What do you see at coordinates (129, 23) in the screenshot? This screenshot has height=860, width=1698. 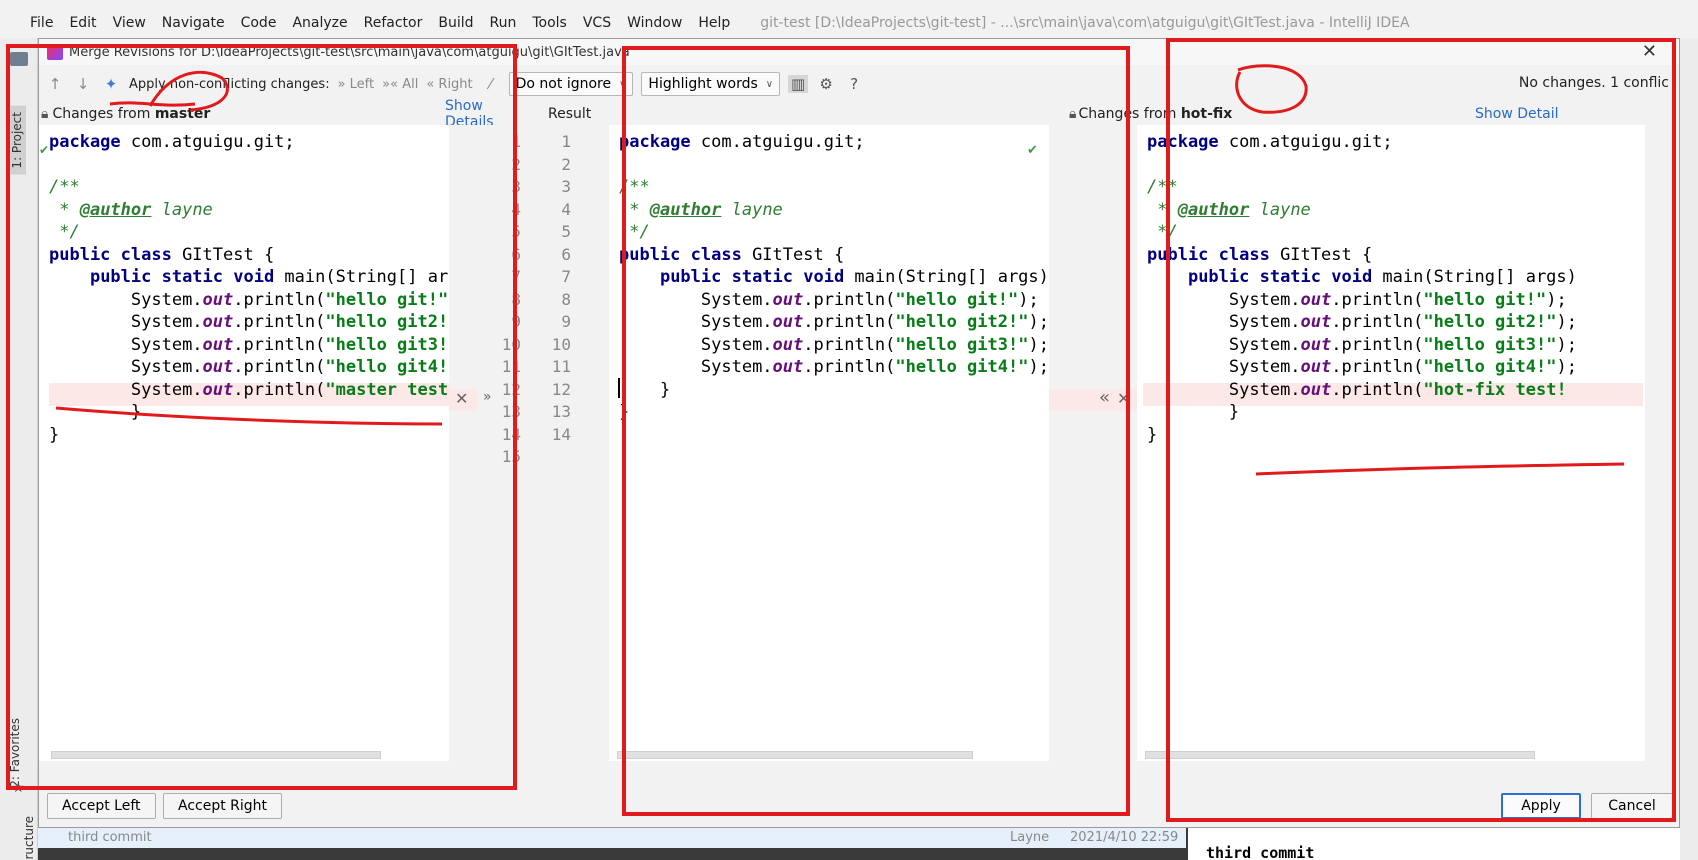 I see `menu-view: View` at bounding box center [129, 23].